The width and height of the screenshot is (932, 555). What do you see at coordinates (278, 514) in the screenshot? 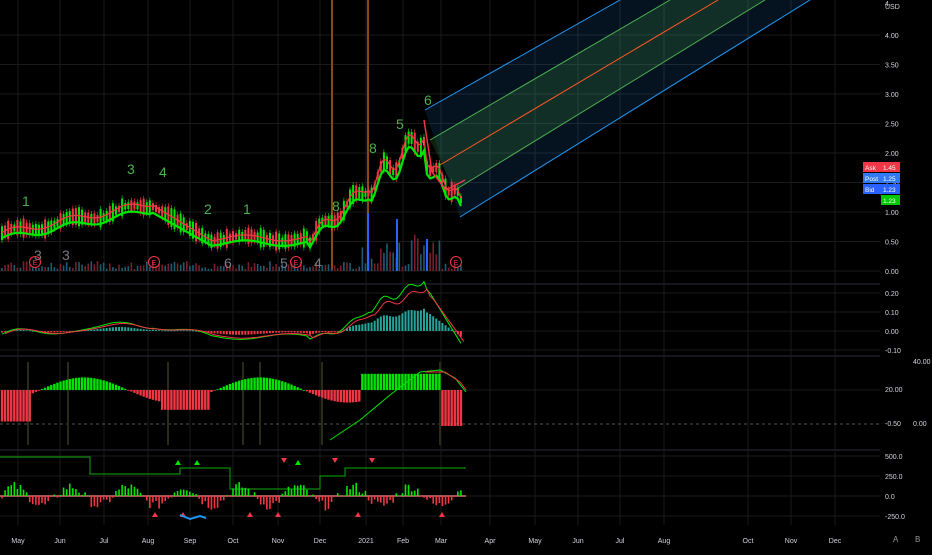
I see `oscillator-triangle-marker` at bounding box center [278, 514].